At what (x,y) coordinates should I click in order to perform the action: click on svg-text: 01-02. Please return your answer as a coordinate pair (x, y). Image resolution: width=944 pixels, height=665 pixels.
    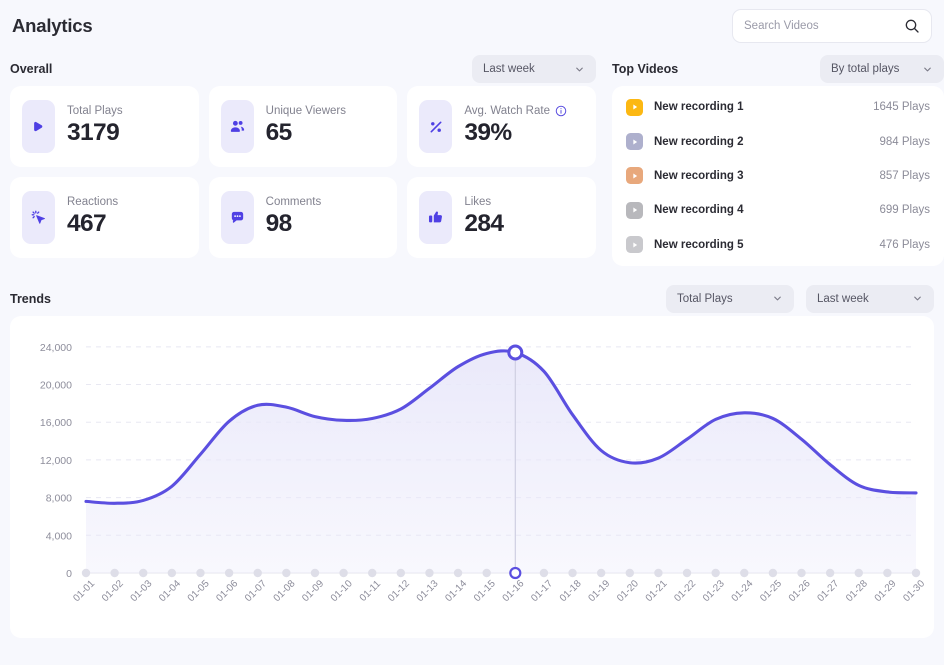
    Looking at the image, I should click on (113, 591).